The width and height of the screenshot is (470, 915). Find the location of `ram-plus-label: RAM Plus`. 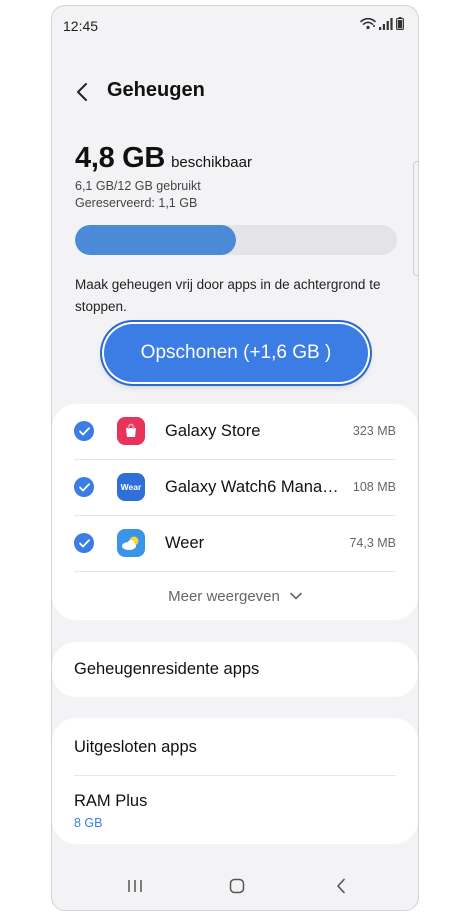

ram-plus-label: RAM Plus is located at coordinates (111, 801).